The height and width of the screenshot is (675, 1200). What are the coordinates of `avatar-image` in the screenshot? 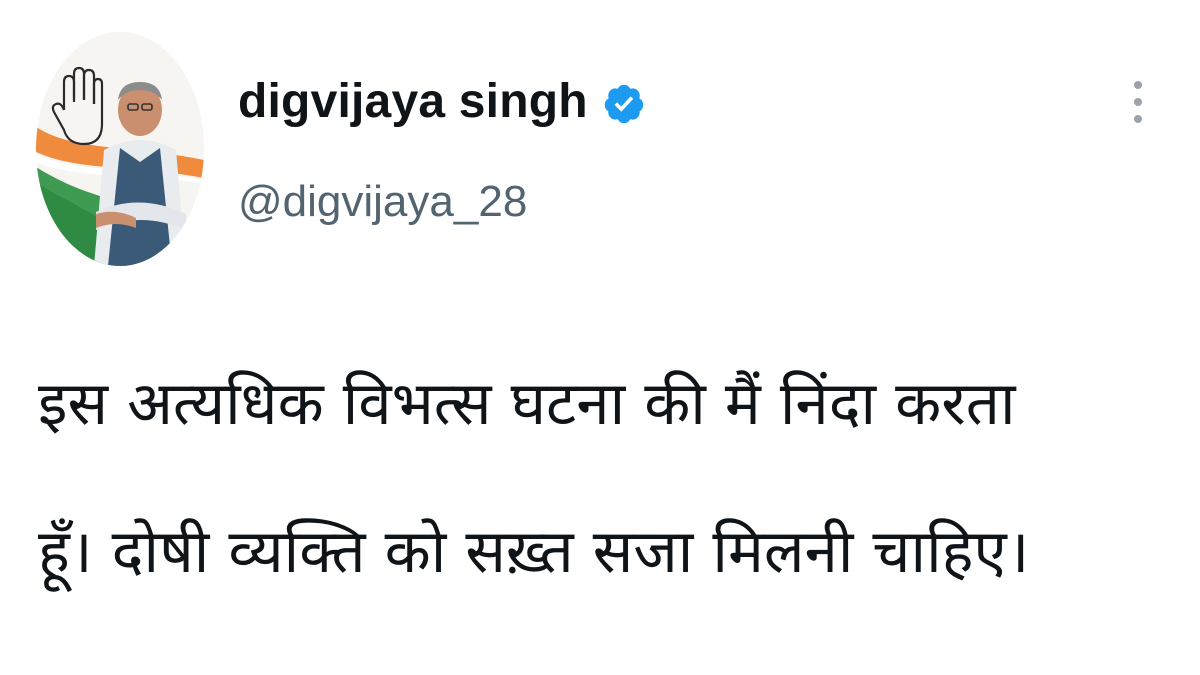 It's located at (120, 149).